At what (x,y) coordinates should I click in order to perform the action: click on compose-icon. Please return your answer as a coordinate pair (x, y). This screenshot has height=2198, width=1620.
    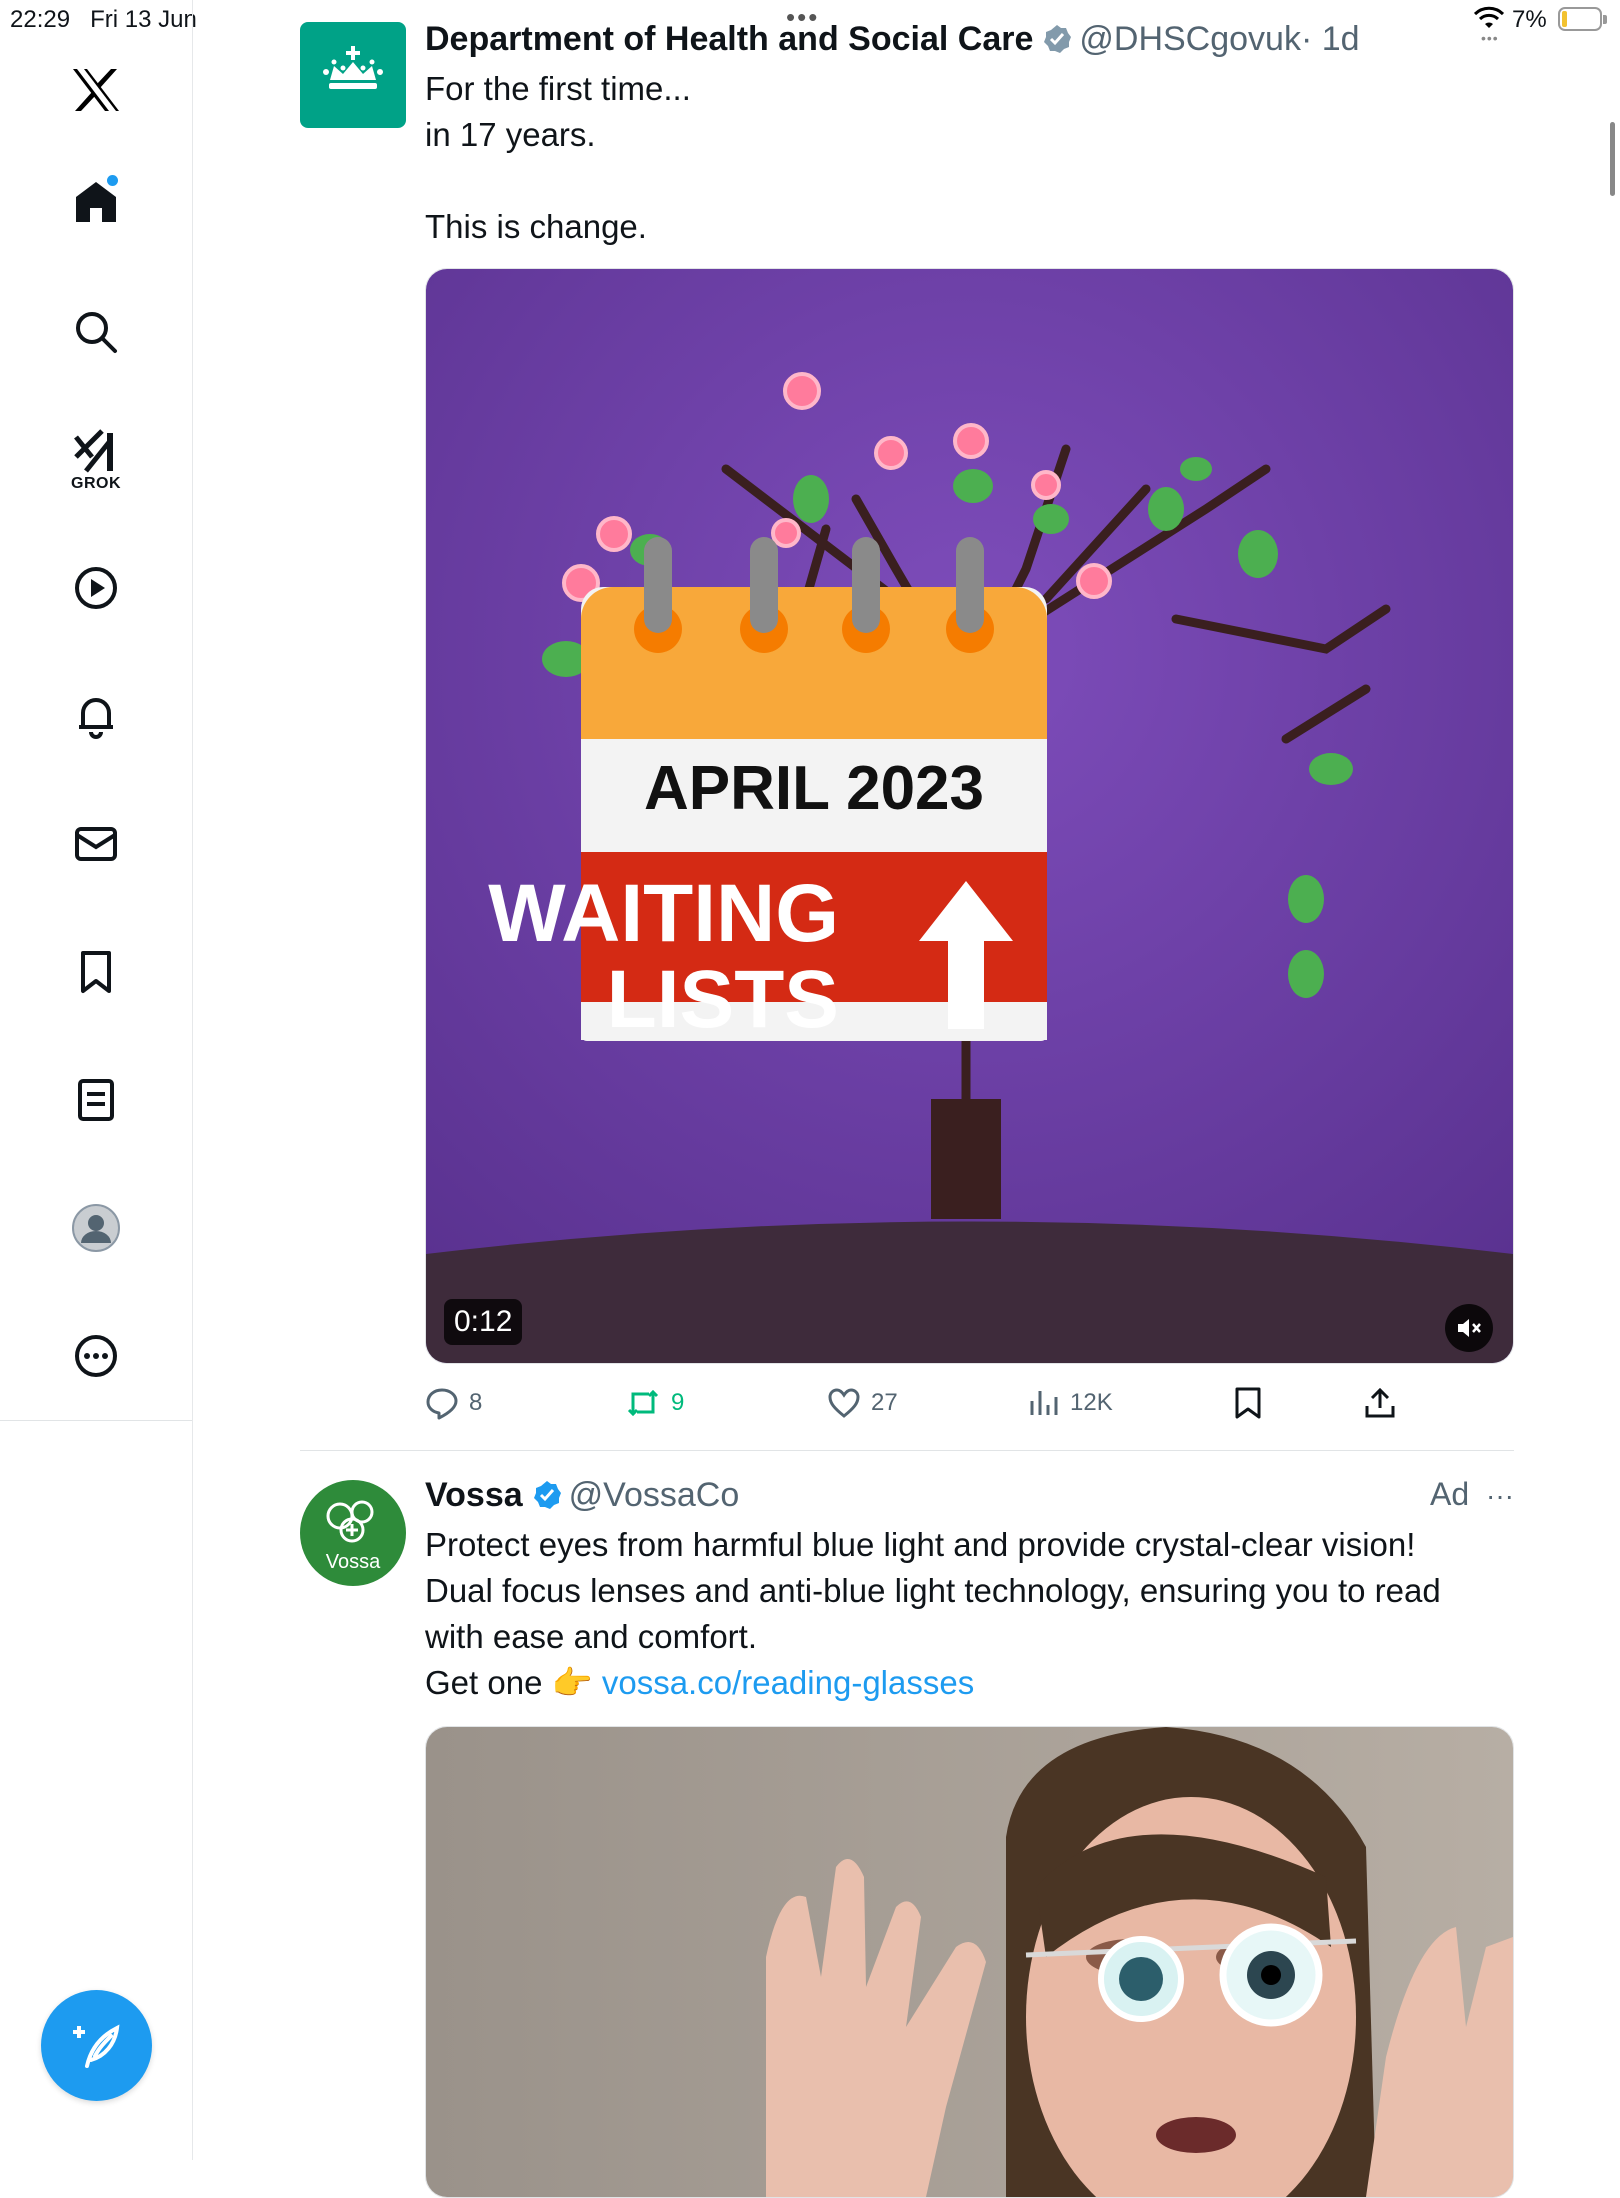
    Looking at the image, I should click on (95, 2046).